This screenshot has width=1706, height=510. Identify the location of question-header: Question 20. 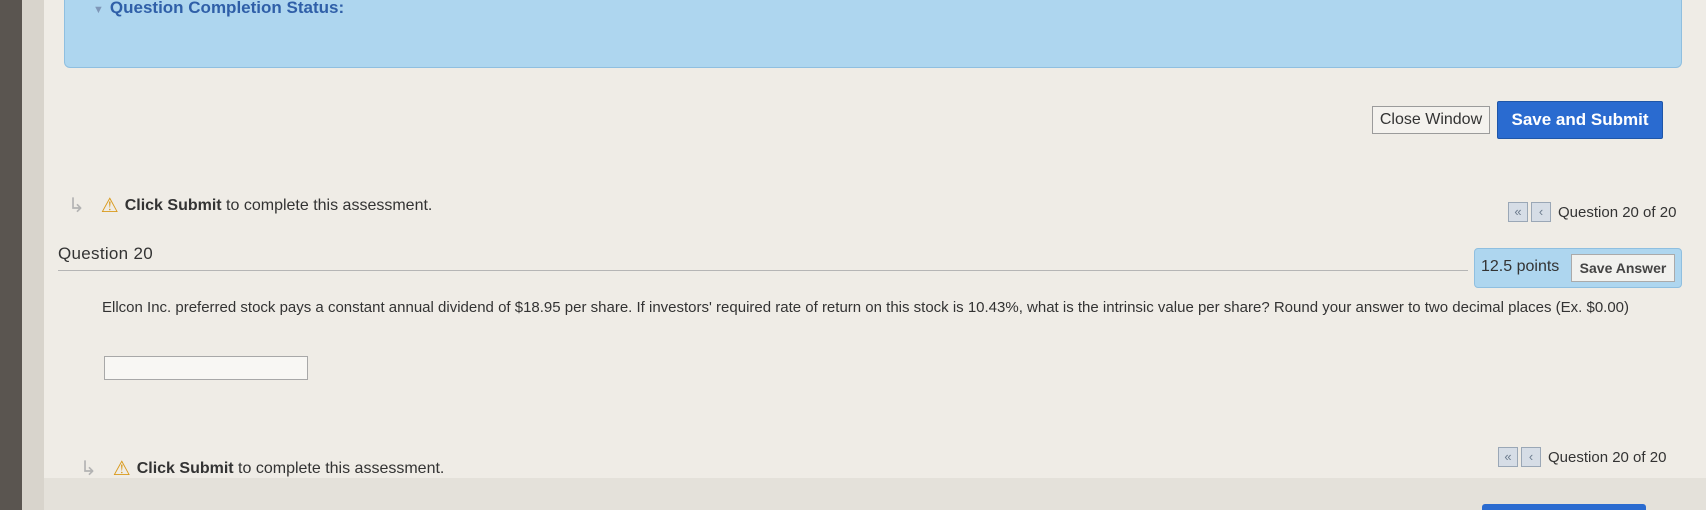
(763, 257).